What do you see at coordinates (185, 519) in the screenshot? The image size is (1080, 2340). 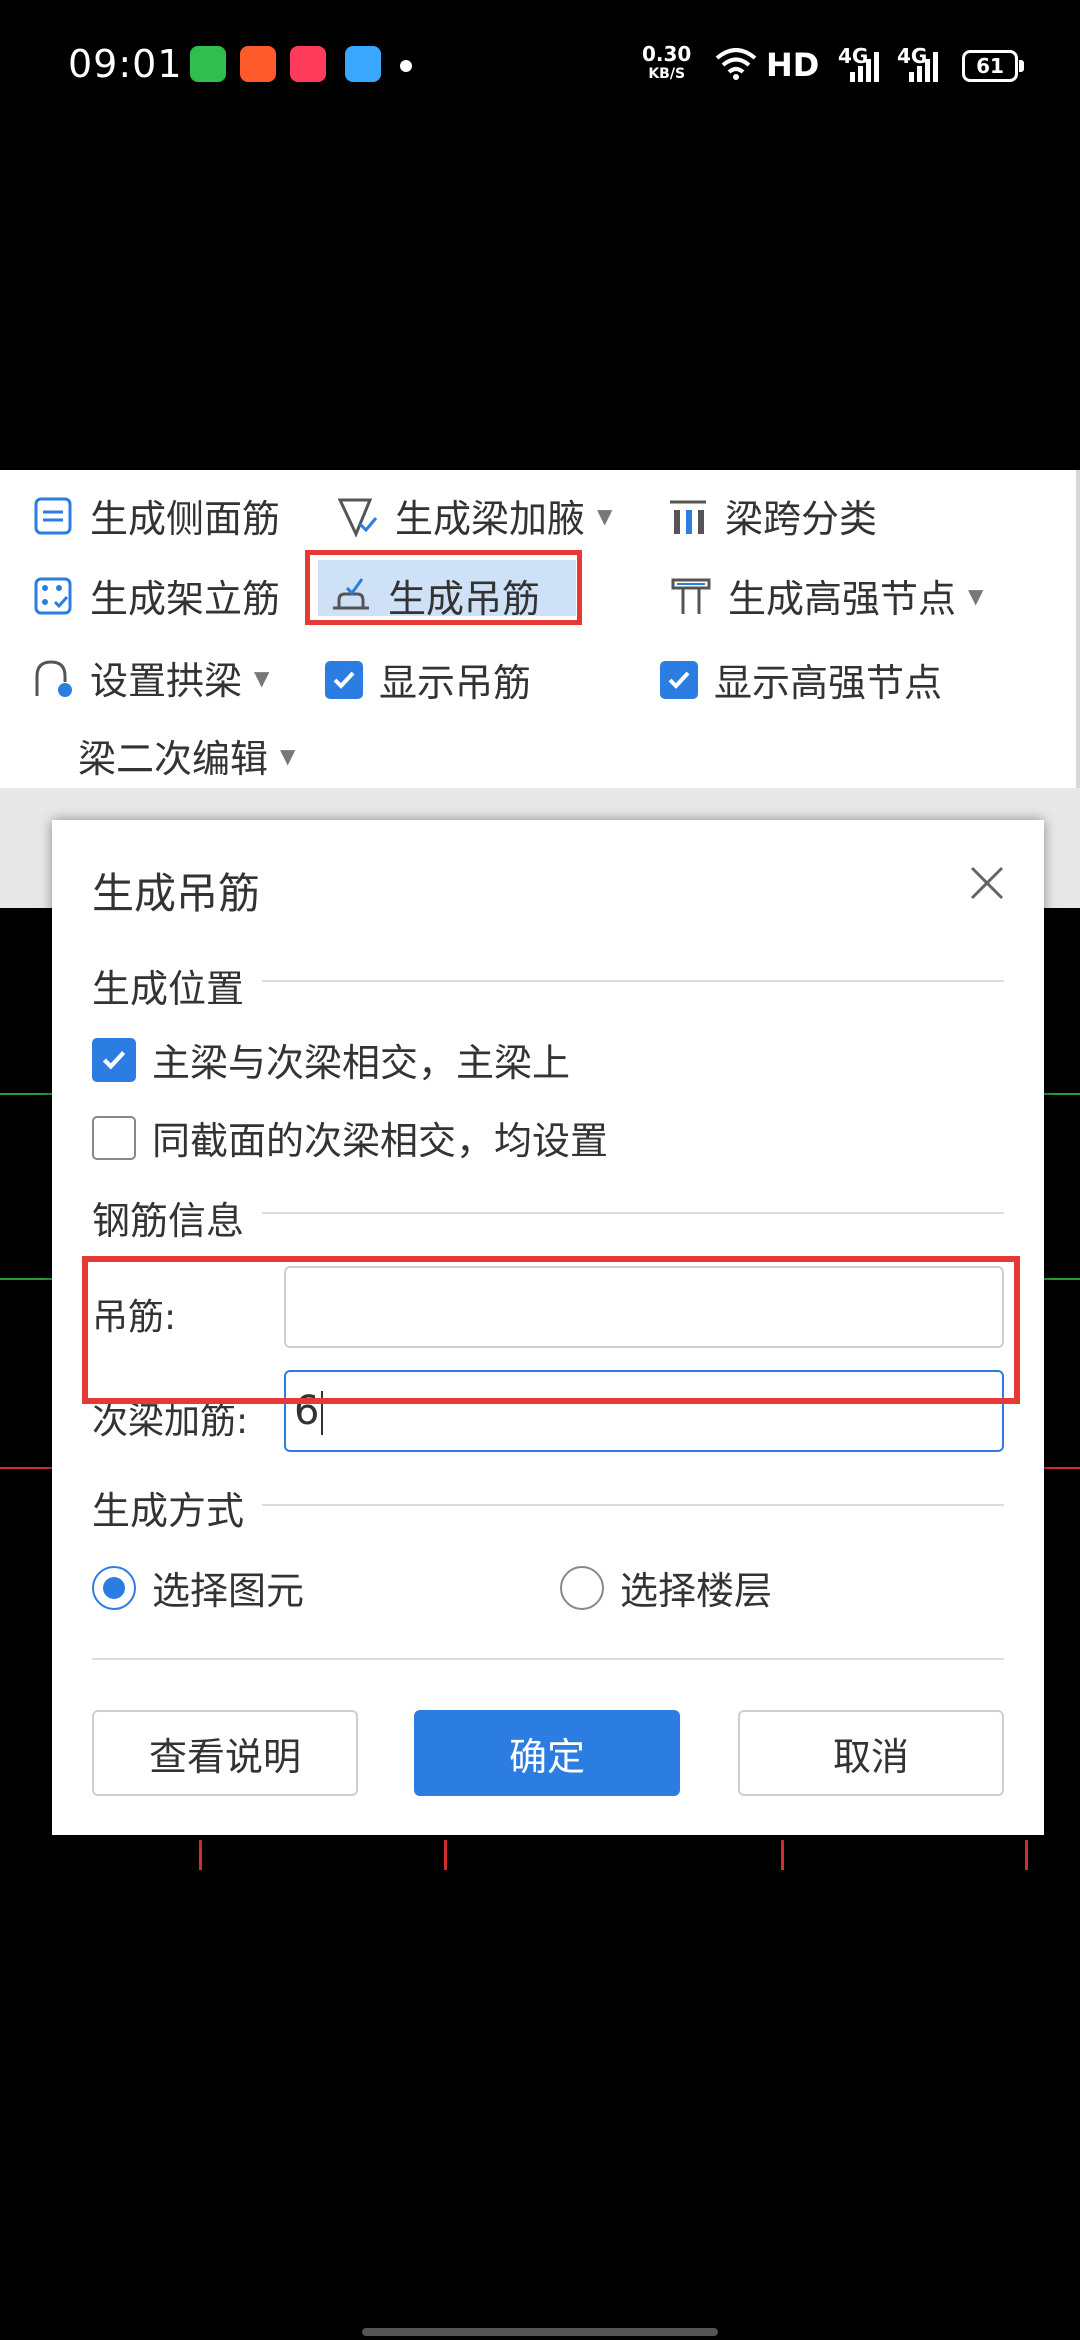 I see `generate-side-rebar-label: 生成侧面筋` at bounding box center [185, 519].